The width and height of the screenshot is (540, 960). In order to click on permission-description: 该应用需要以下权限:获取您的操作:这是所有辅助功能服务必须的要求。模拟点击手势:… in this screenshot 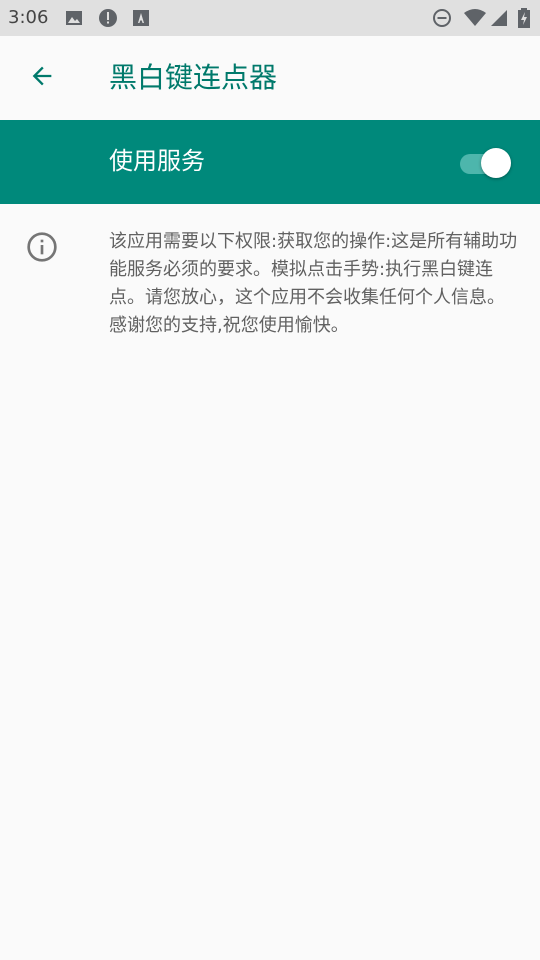, I will do `click(313, 283)`.